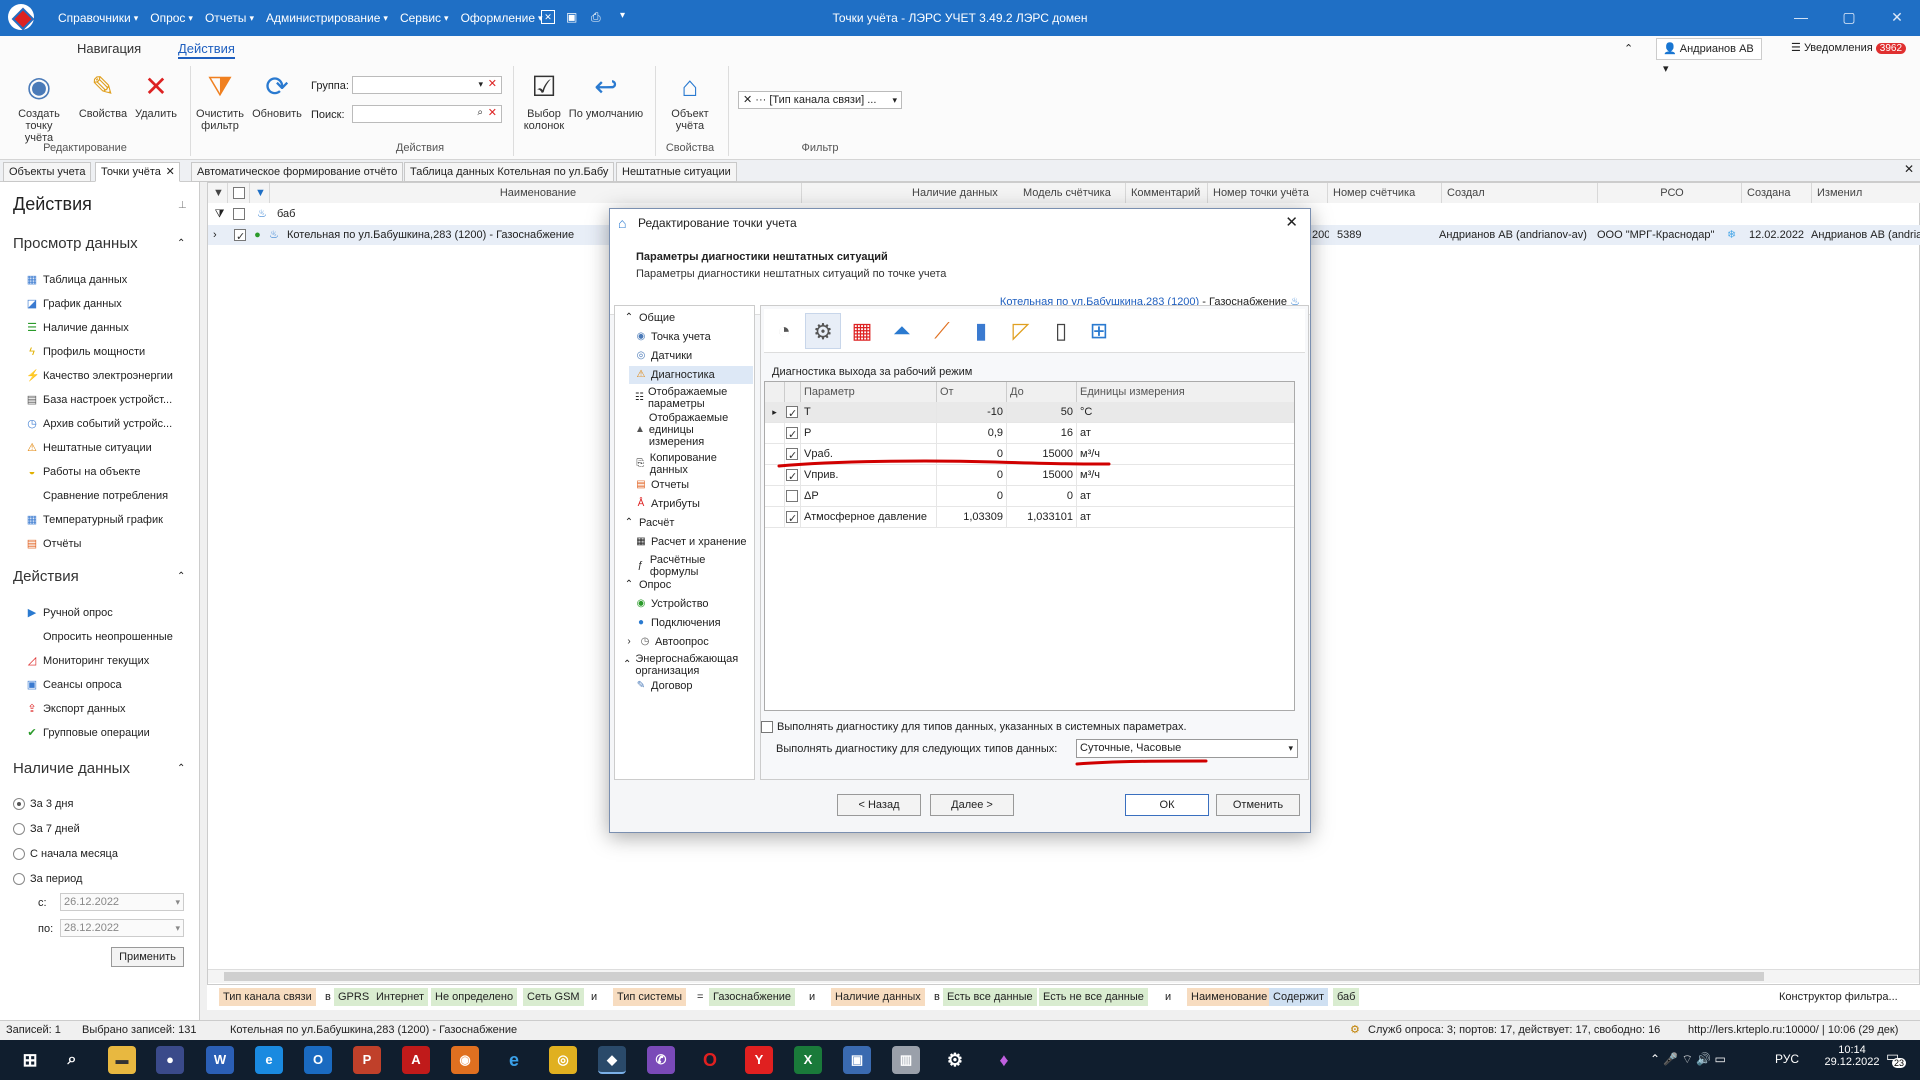 This screenshot has width=1920, height=1080. Describe the element at coordinates (492, 112) in the screenshot. I see `clear-search-icon: ✕` at that location.